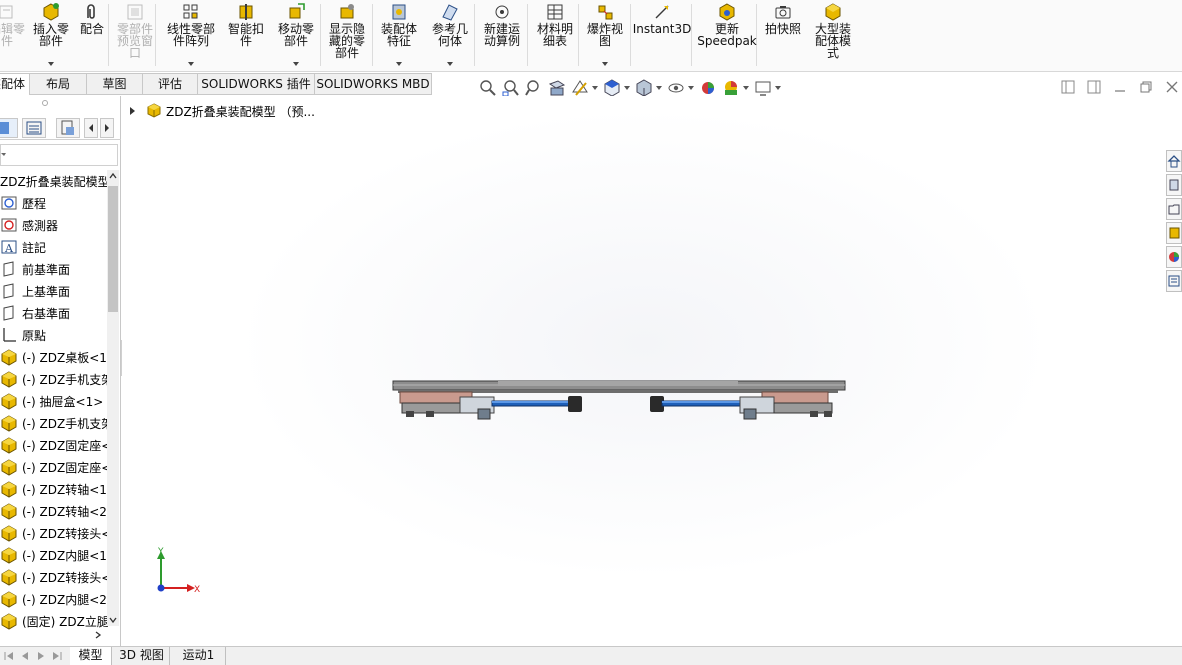 The height and width of the screenshot is (665, 1182). Describe the element at coordinates (54, 269) in the screenshot. I see `tree-item: 前基準面` at that location.